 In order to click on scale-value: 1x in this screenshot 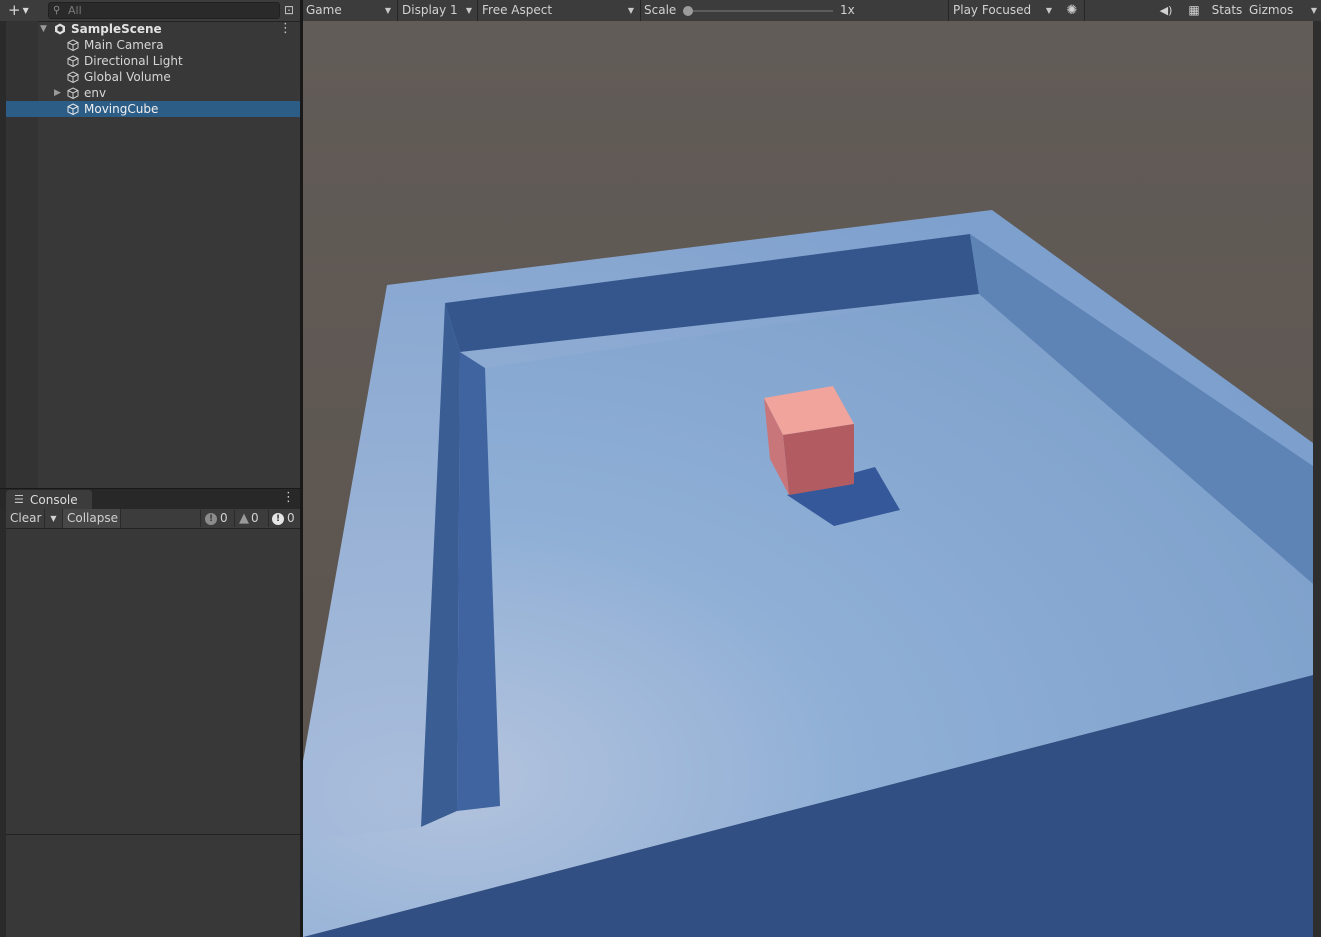, I will do `click(847, 10)`.